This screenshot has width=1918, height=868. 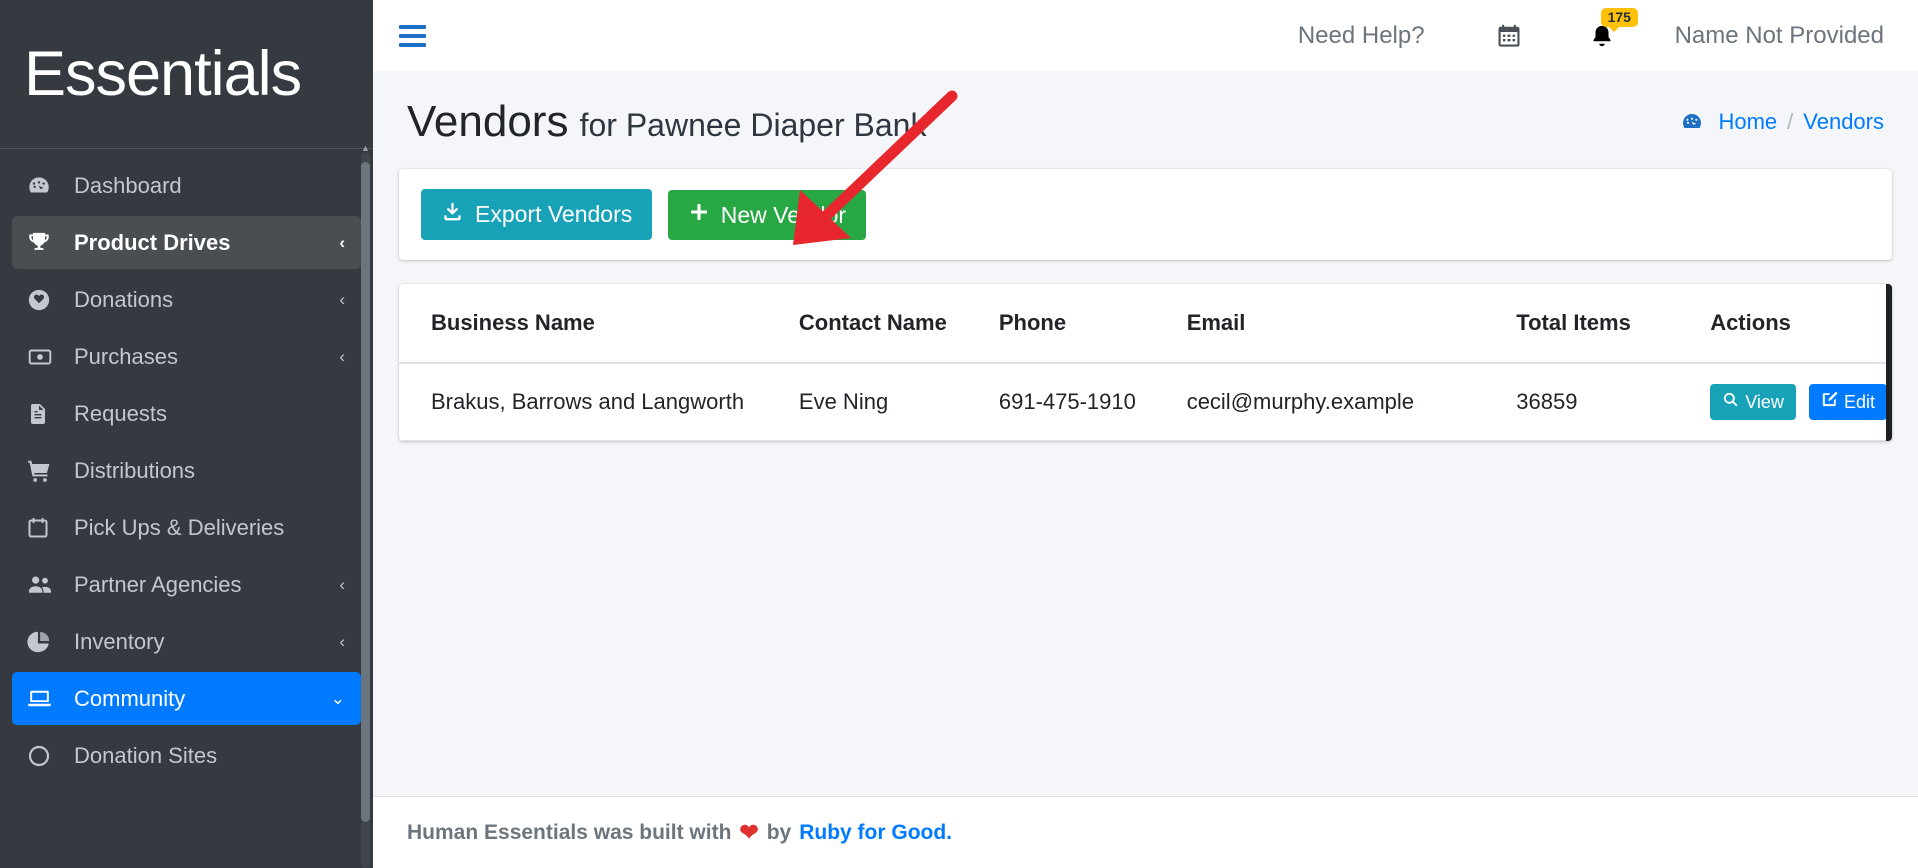 What do you see at coordinates (43, 471) in the screenshot?
I see `shopping-cart-icon` at bounding box center [43, 471].